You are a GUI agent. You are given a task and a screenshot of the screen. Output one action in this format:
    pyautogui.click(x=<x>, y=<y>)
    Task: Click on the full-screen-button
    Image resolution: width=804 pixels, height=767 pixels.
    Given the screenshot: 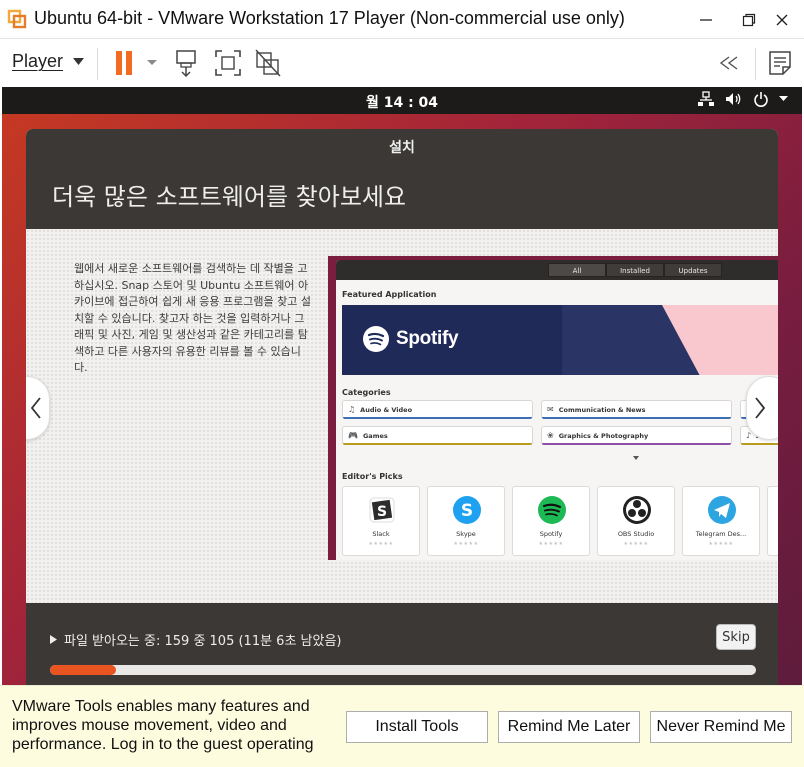 What is the action you would take?
    pyautogui.click(x=228, y=63)
    